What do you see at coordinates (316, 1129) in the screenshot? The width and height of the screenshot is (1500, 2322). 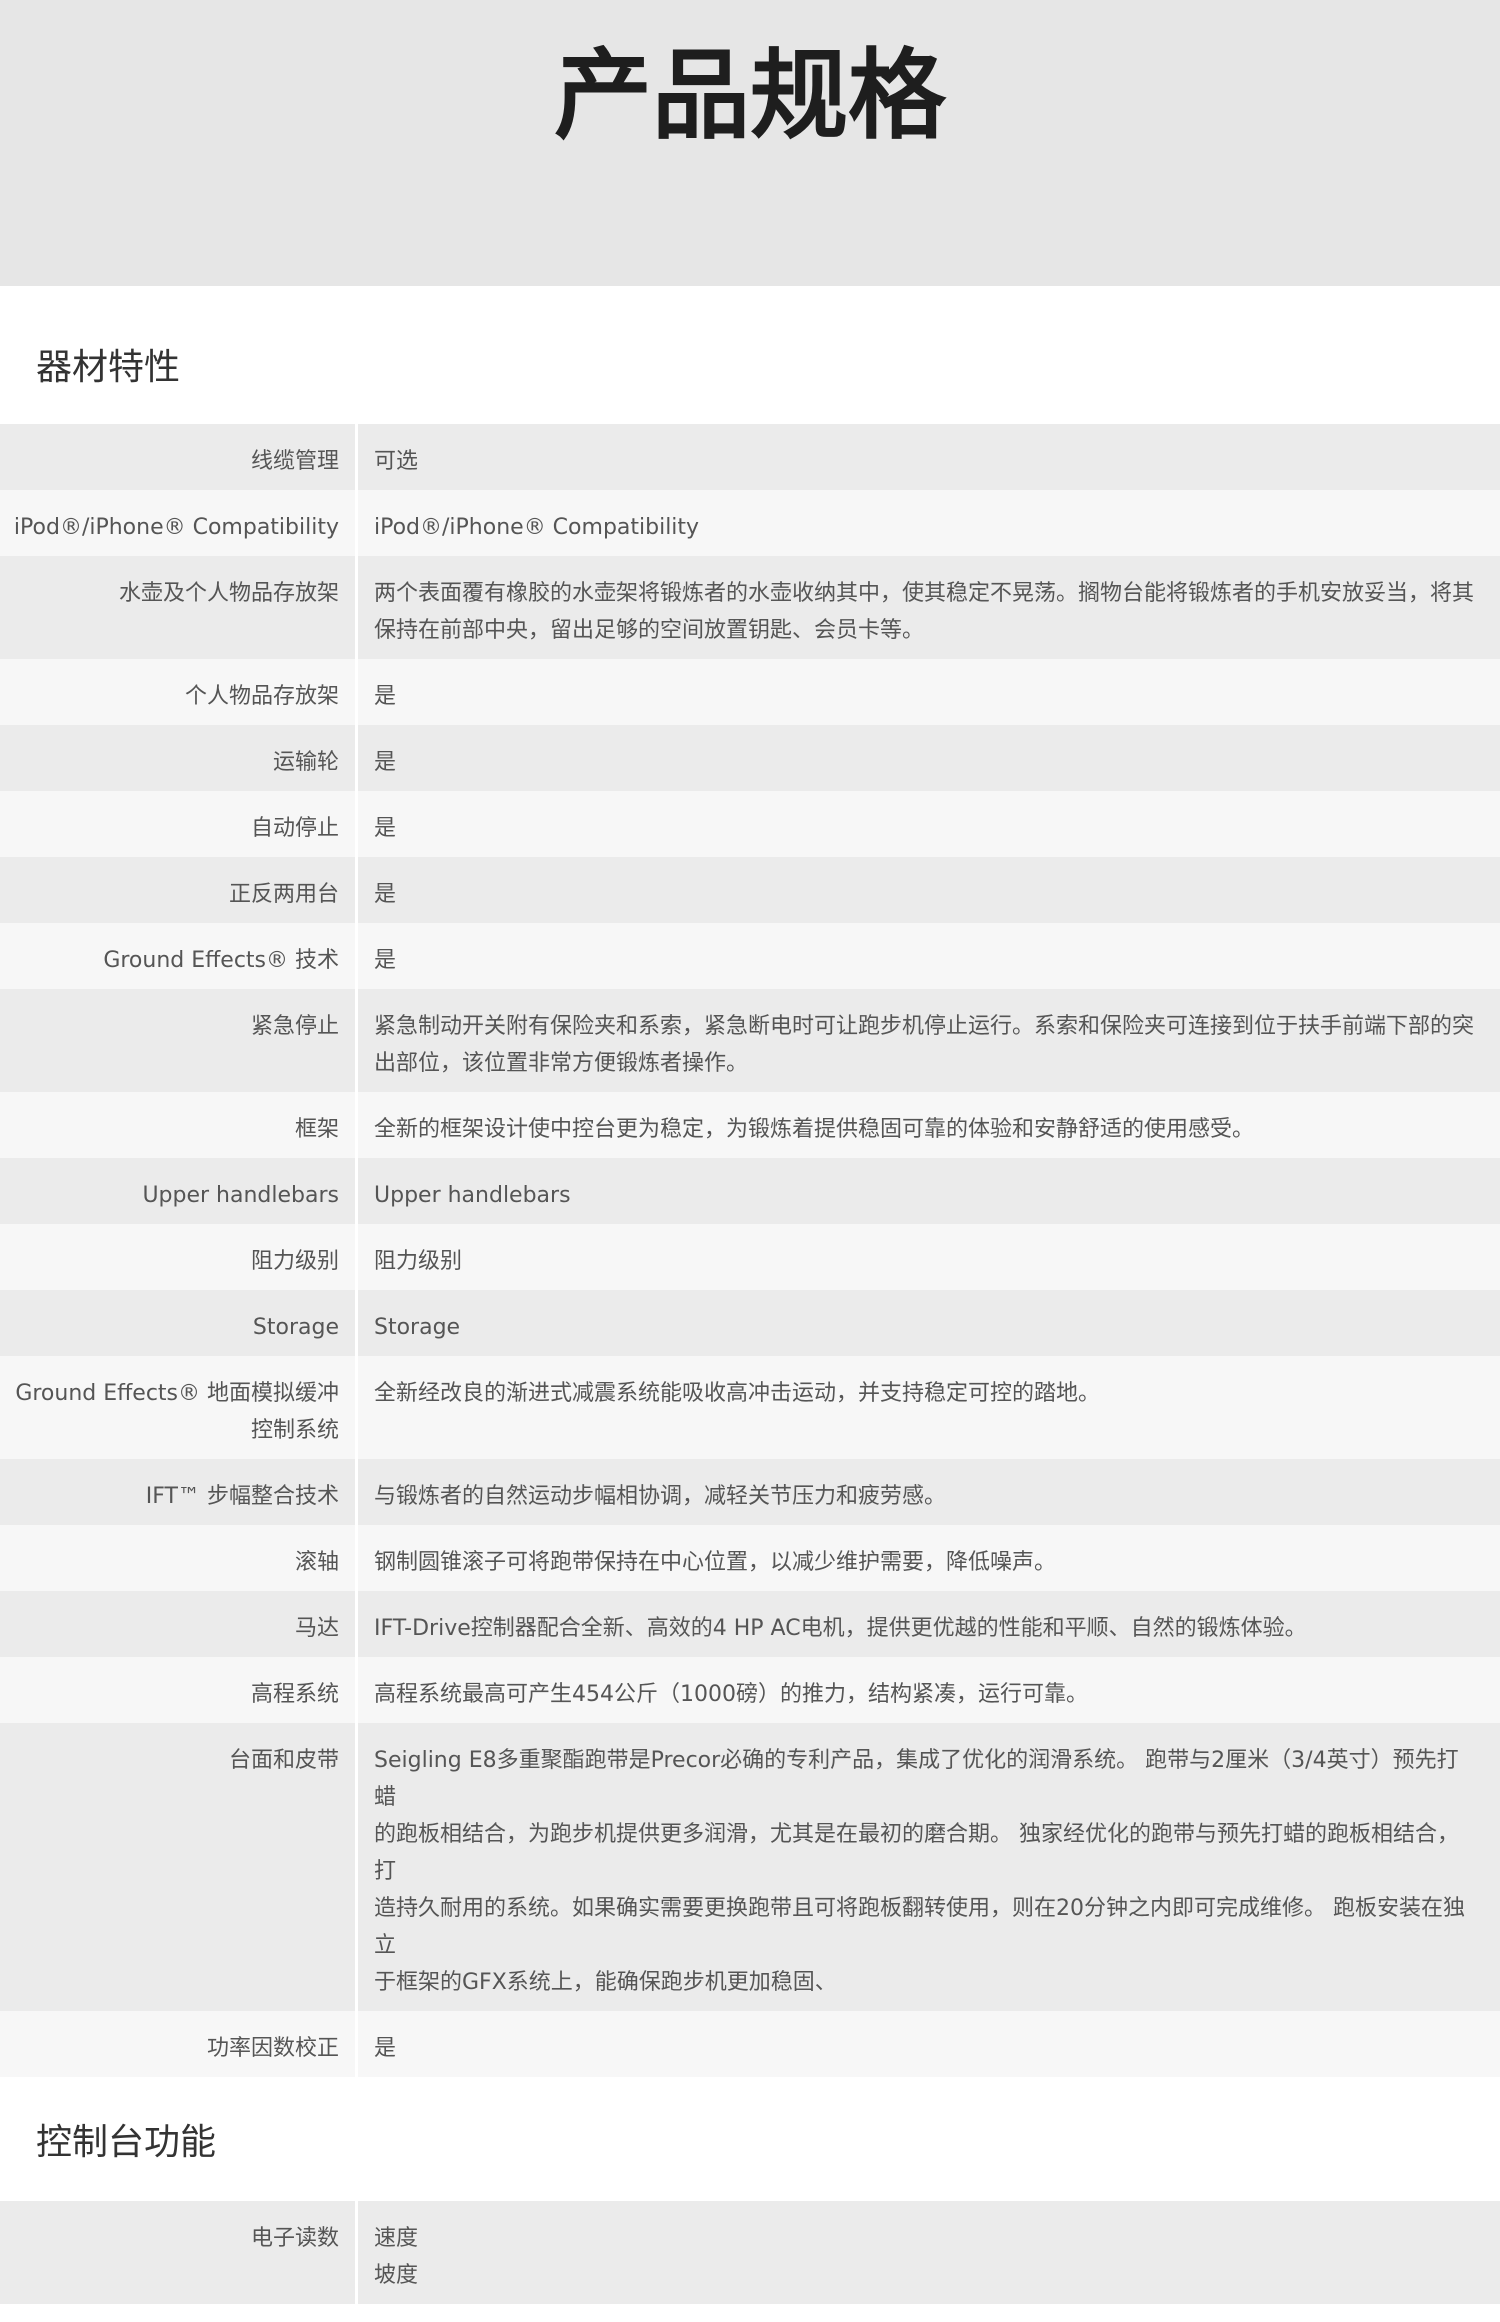 I see `spec-label: 框架` at bounding box center [316, 1129].